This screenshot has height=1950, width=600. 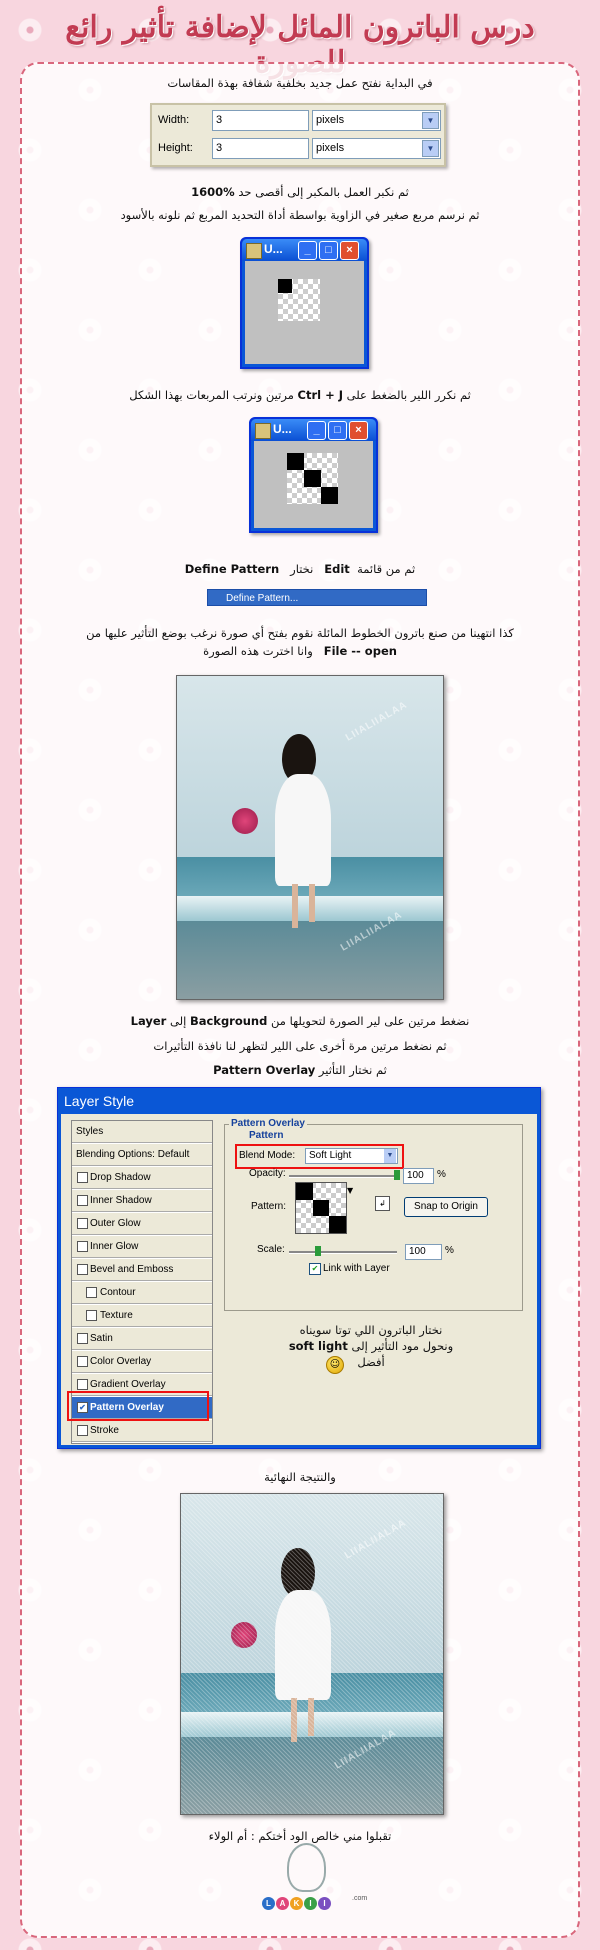 I want to click on style-item-bevel-and-emboss: Bevel and Emboss, so click(x=142, y=1270).